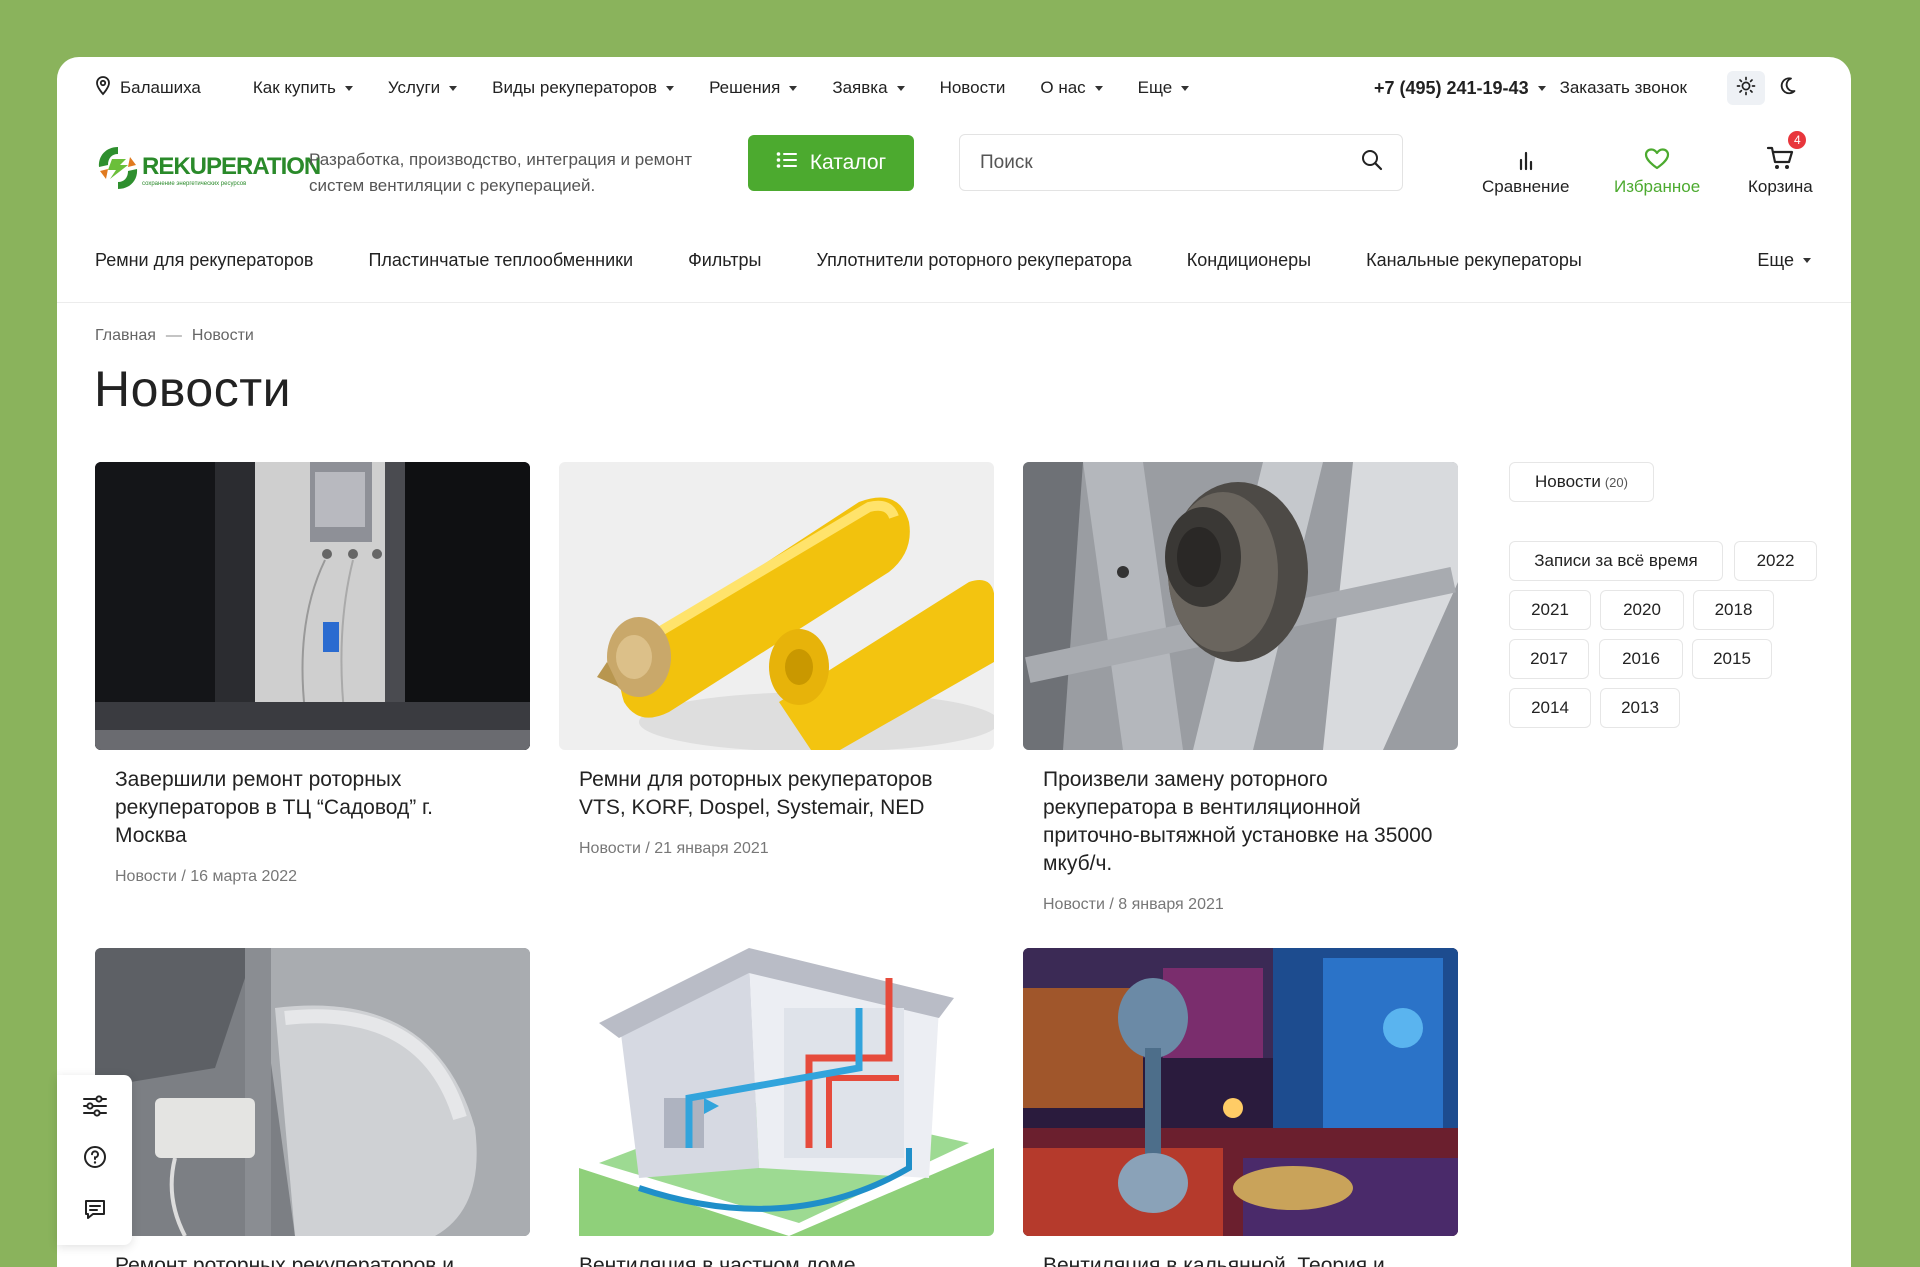  I want to click on news-image-hookah-lounge, so click(1240, 1092).